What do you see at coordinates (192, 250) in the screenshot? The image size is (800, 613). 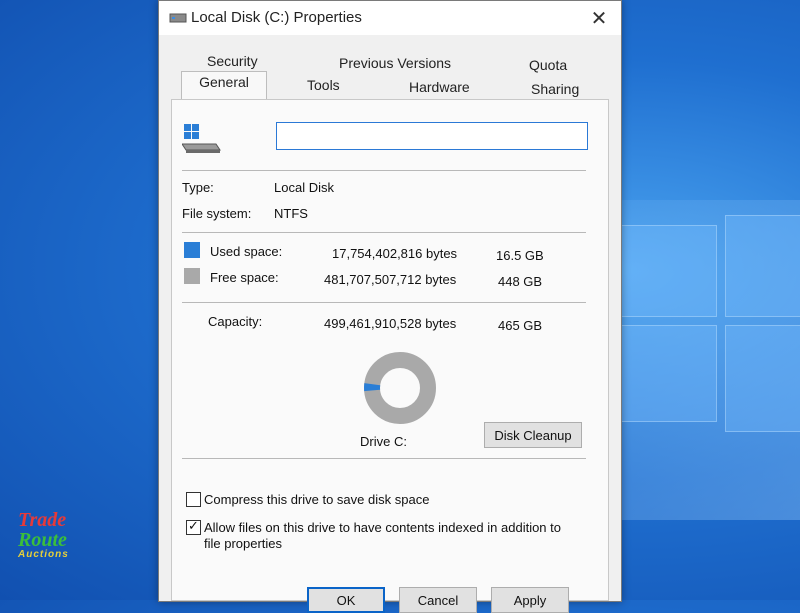 I see `used-space-swatch` at bounding box center [192, 250].